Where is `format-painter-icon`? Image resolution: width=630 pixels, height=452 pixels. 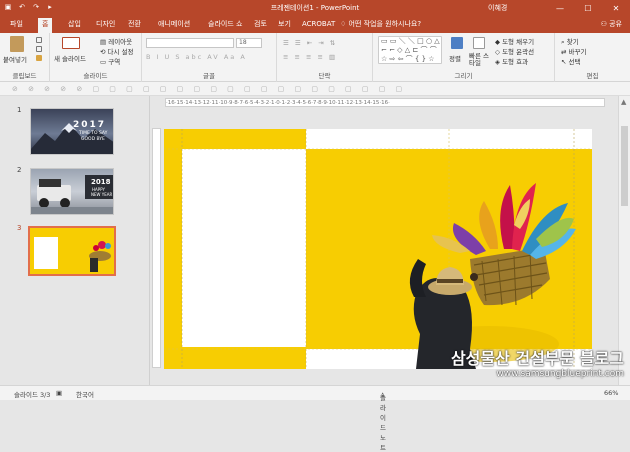
format-painter-icon is located at coordinates (39, 58).